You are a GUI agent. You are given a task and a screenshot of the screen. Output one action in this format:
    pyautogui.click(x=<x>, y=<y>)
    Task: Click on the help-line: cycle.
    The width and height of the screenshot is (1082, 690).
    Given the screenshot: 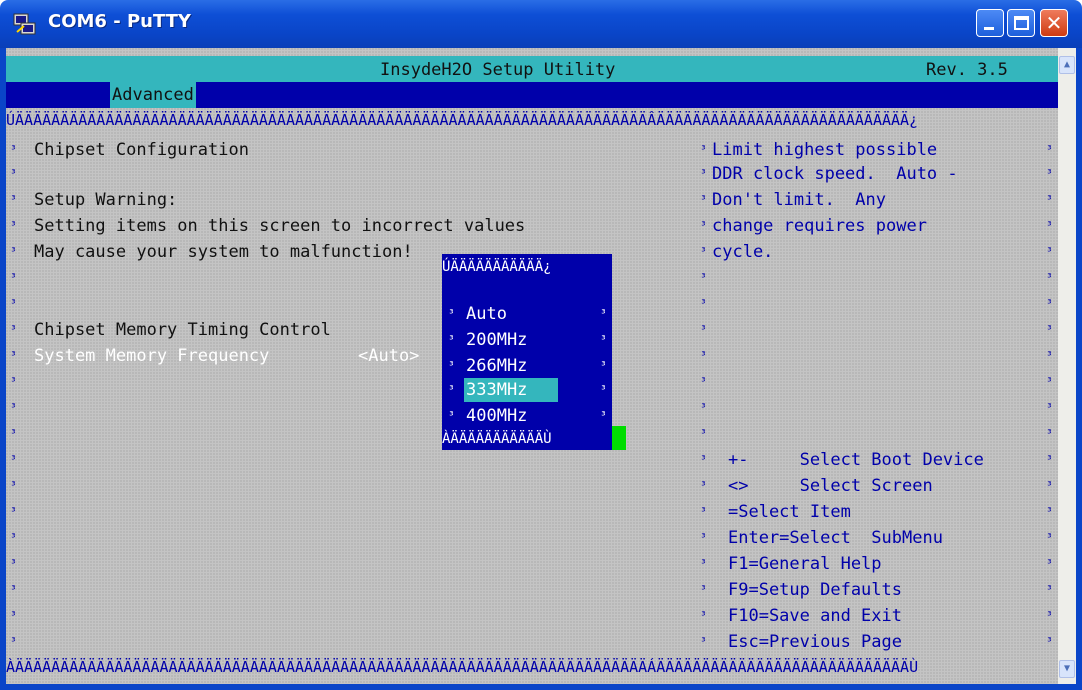 What is the action you would take?
    pyautogui.click(x=743, y=252)
    